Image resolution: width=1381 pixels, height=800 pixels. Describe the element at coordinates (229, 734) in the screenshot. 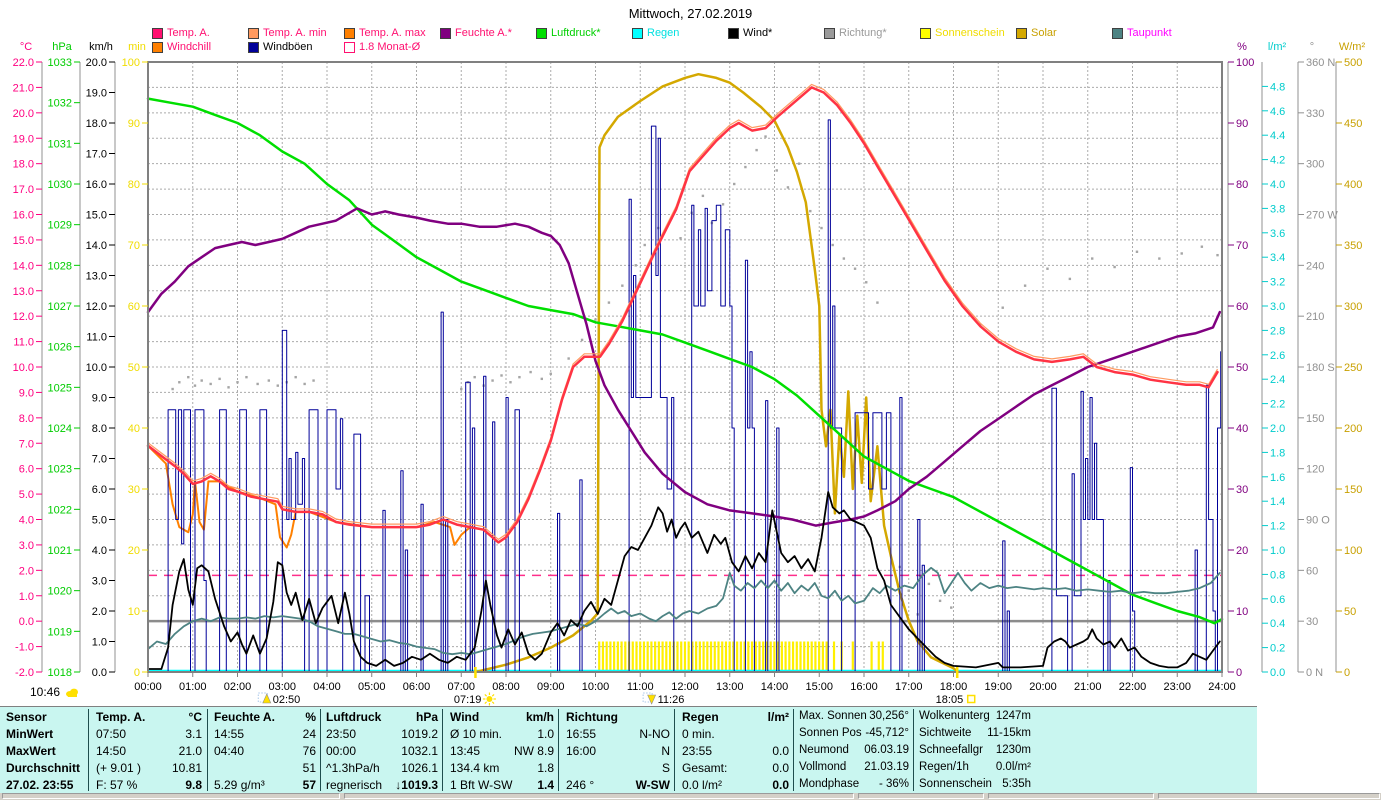

I see `table-cell-label: 14:55` at that location.